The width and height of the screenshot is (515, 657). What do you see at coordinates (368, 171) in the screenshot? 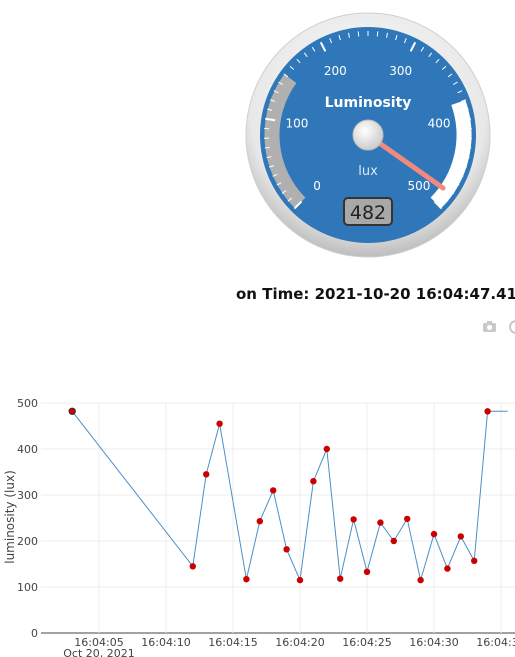
I see `gauge-unit: lux` at bounding box center [368, 171].